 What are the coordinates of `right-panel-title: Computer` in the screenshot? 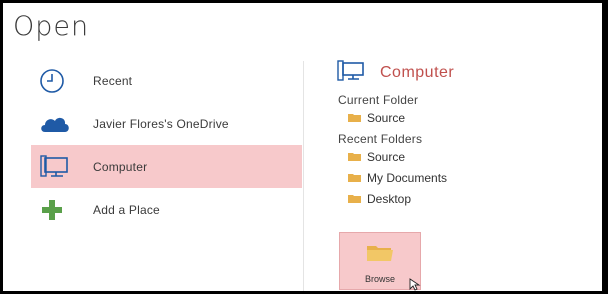 It's located at (417, 72).